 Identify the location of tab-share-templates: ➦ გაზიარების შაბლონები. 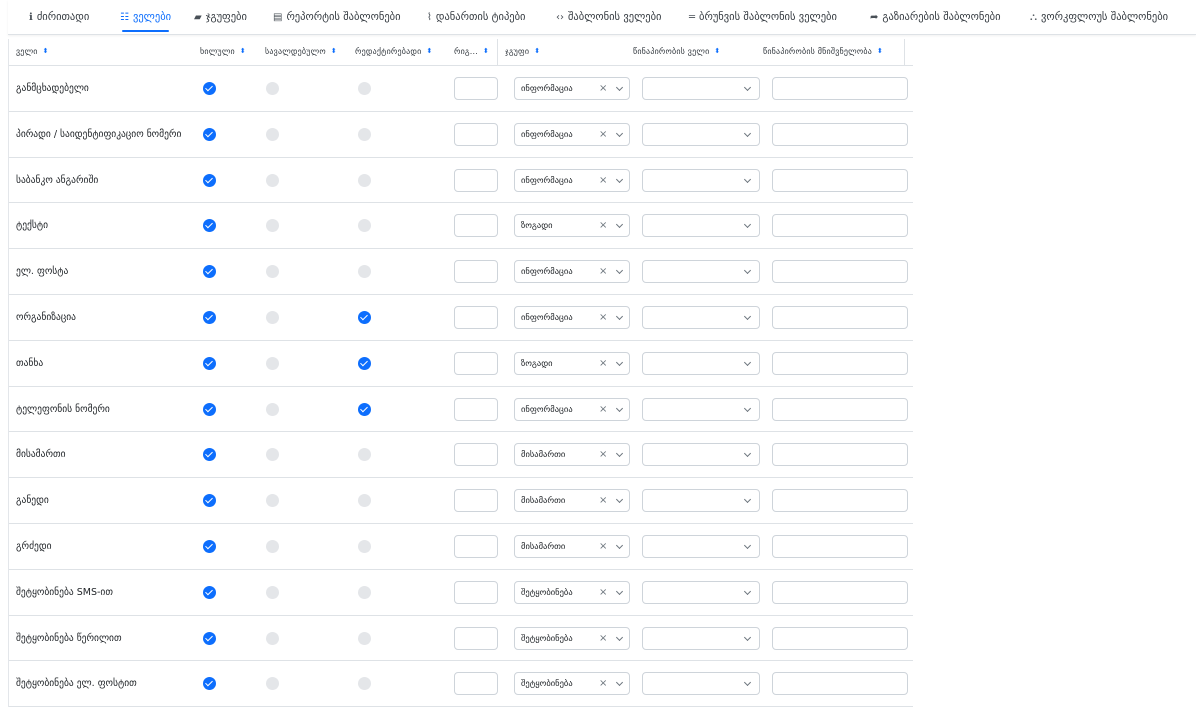
(935, 17).